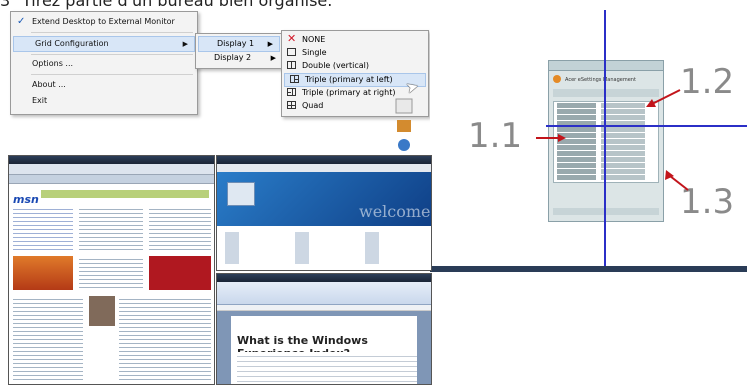  I want to click on menu-item-extend-desktop: ✓ Extend Desktop to External Monitor, so click(104, 22).